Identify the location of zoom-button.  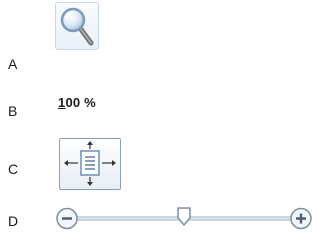
(77, 26).